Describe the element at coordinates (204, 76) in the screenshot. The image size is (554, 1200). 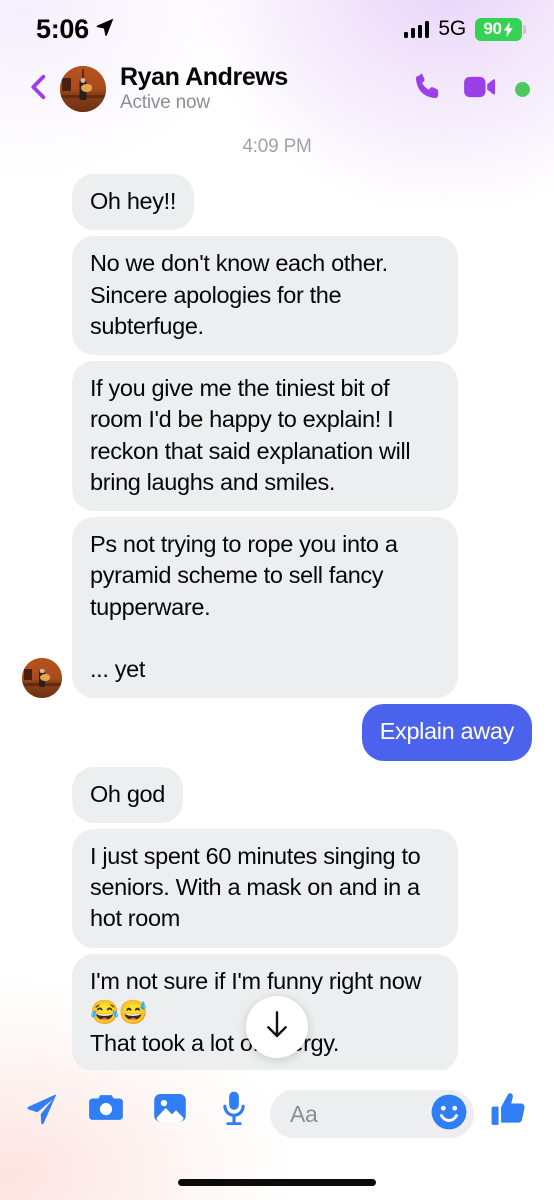
I see `contact-name: Ryan Andrews` at that location.